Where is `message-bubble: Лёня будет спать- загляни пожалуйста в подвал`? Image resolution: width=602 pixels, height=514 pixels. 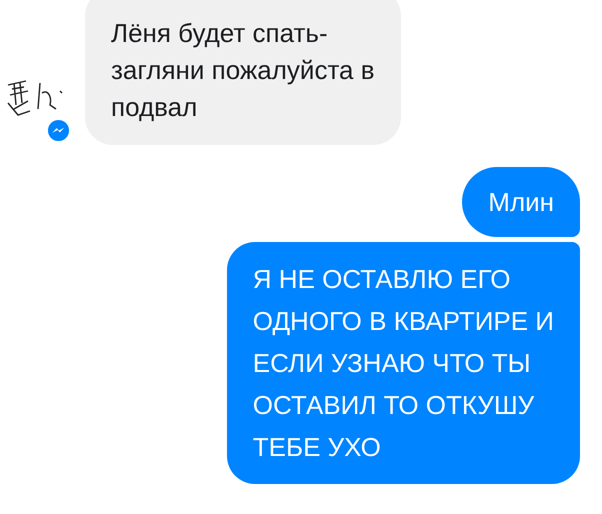 message-bubble: Лёня будет спать- загляни пожалуйста в подвал is located at coordinates (243, 72).